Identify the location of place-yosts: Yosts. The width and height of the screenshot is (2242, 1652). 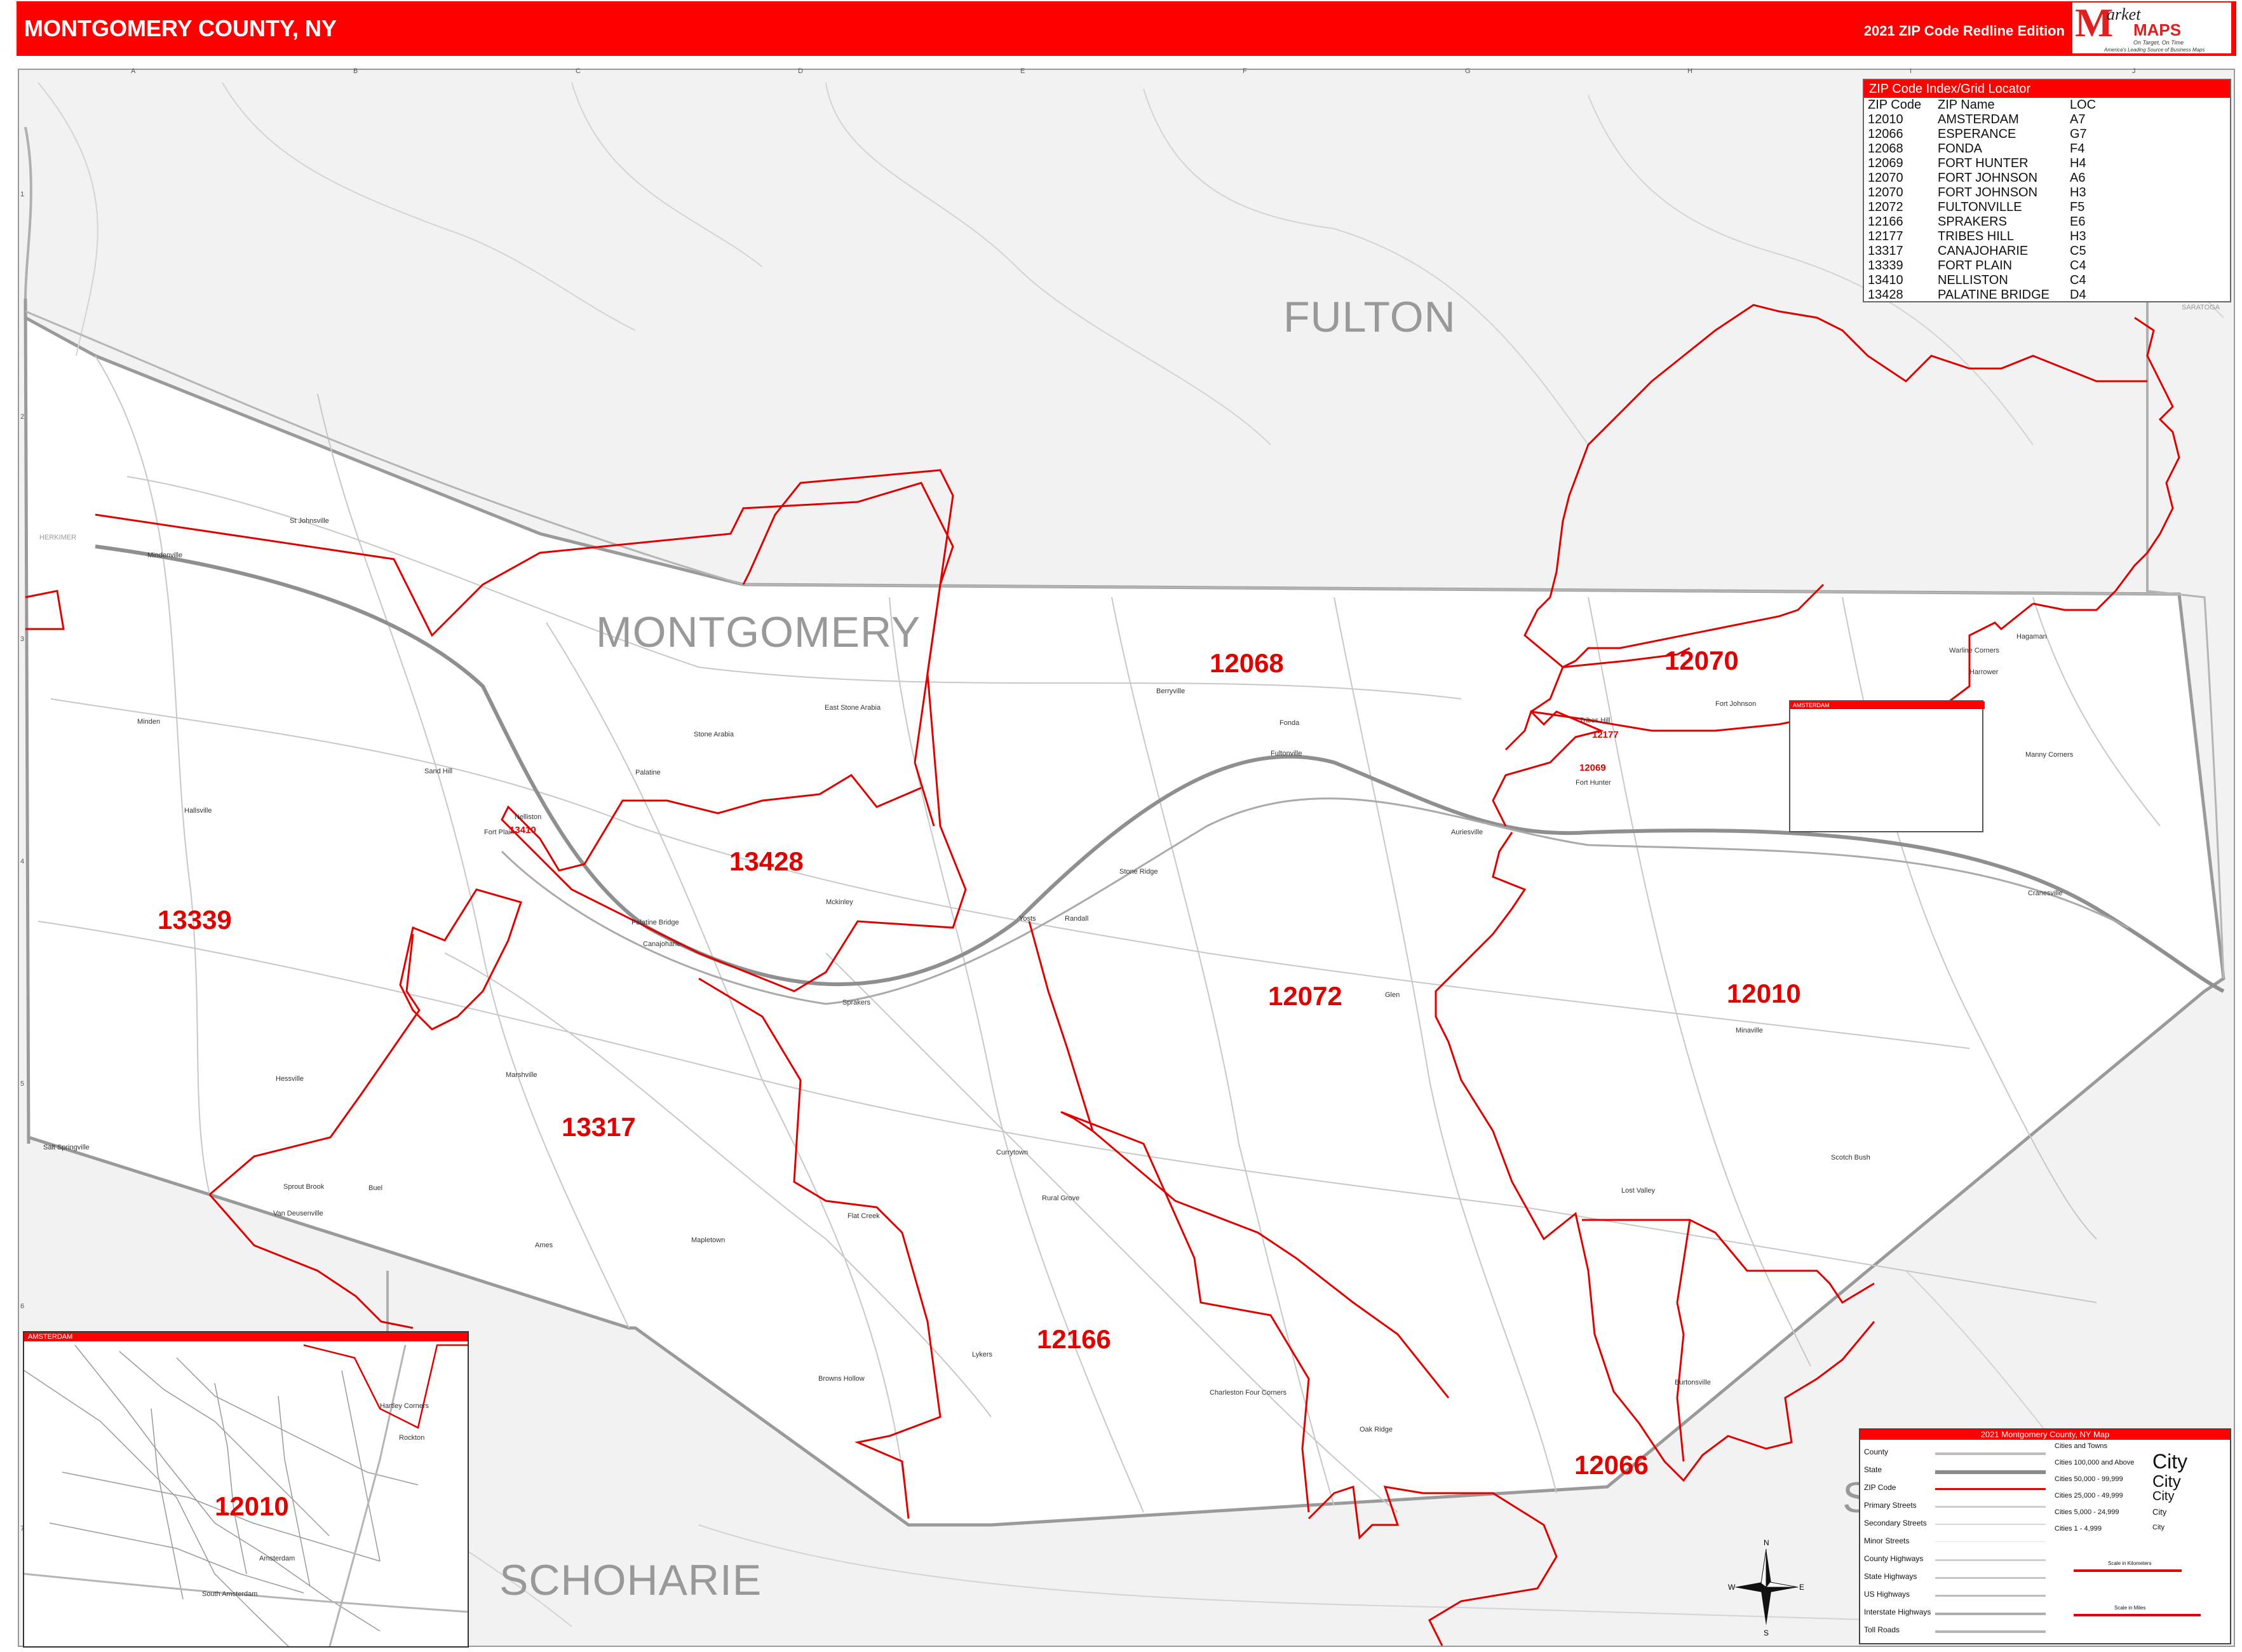
(1027, 919).